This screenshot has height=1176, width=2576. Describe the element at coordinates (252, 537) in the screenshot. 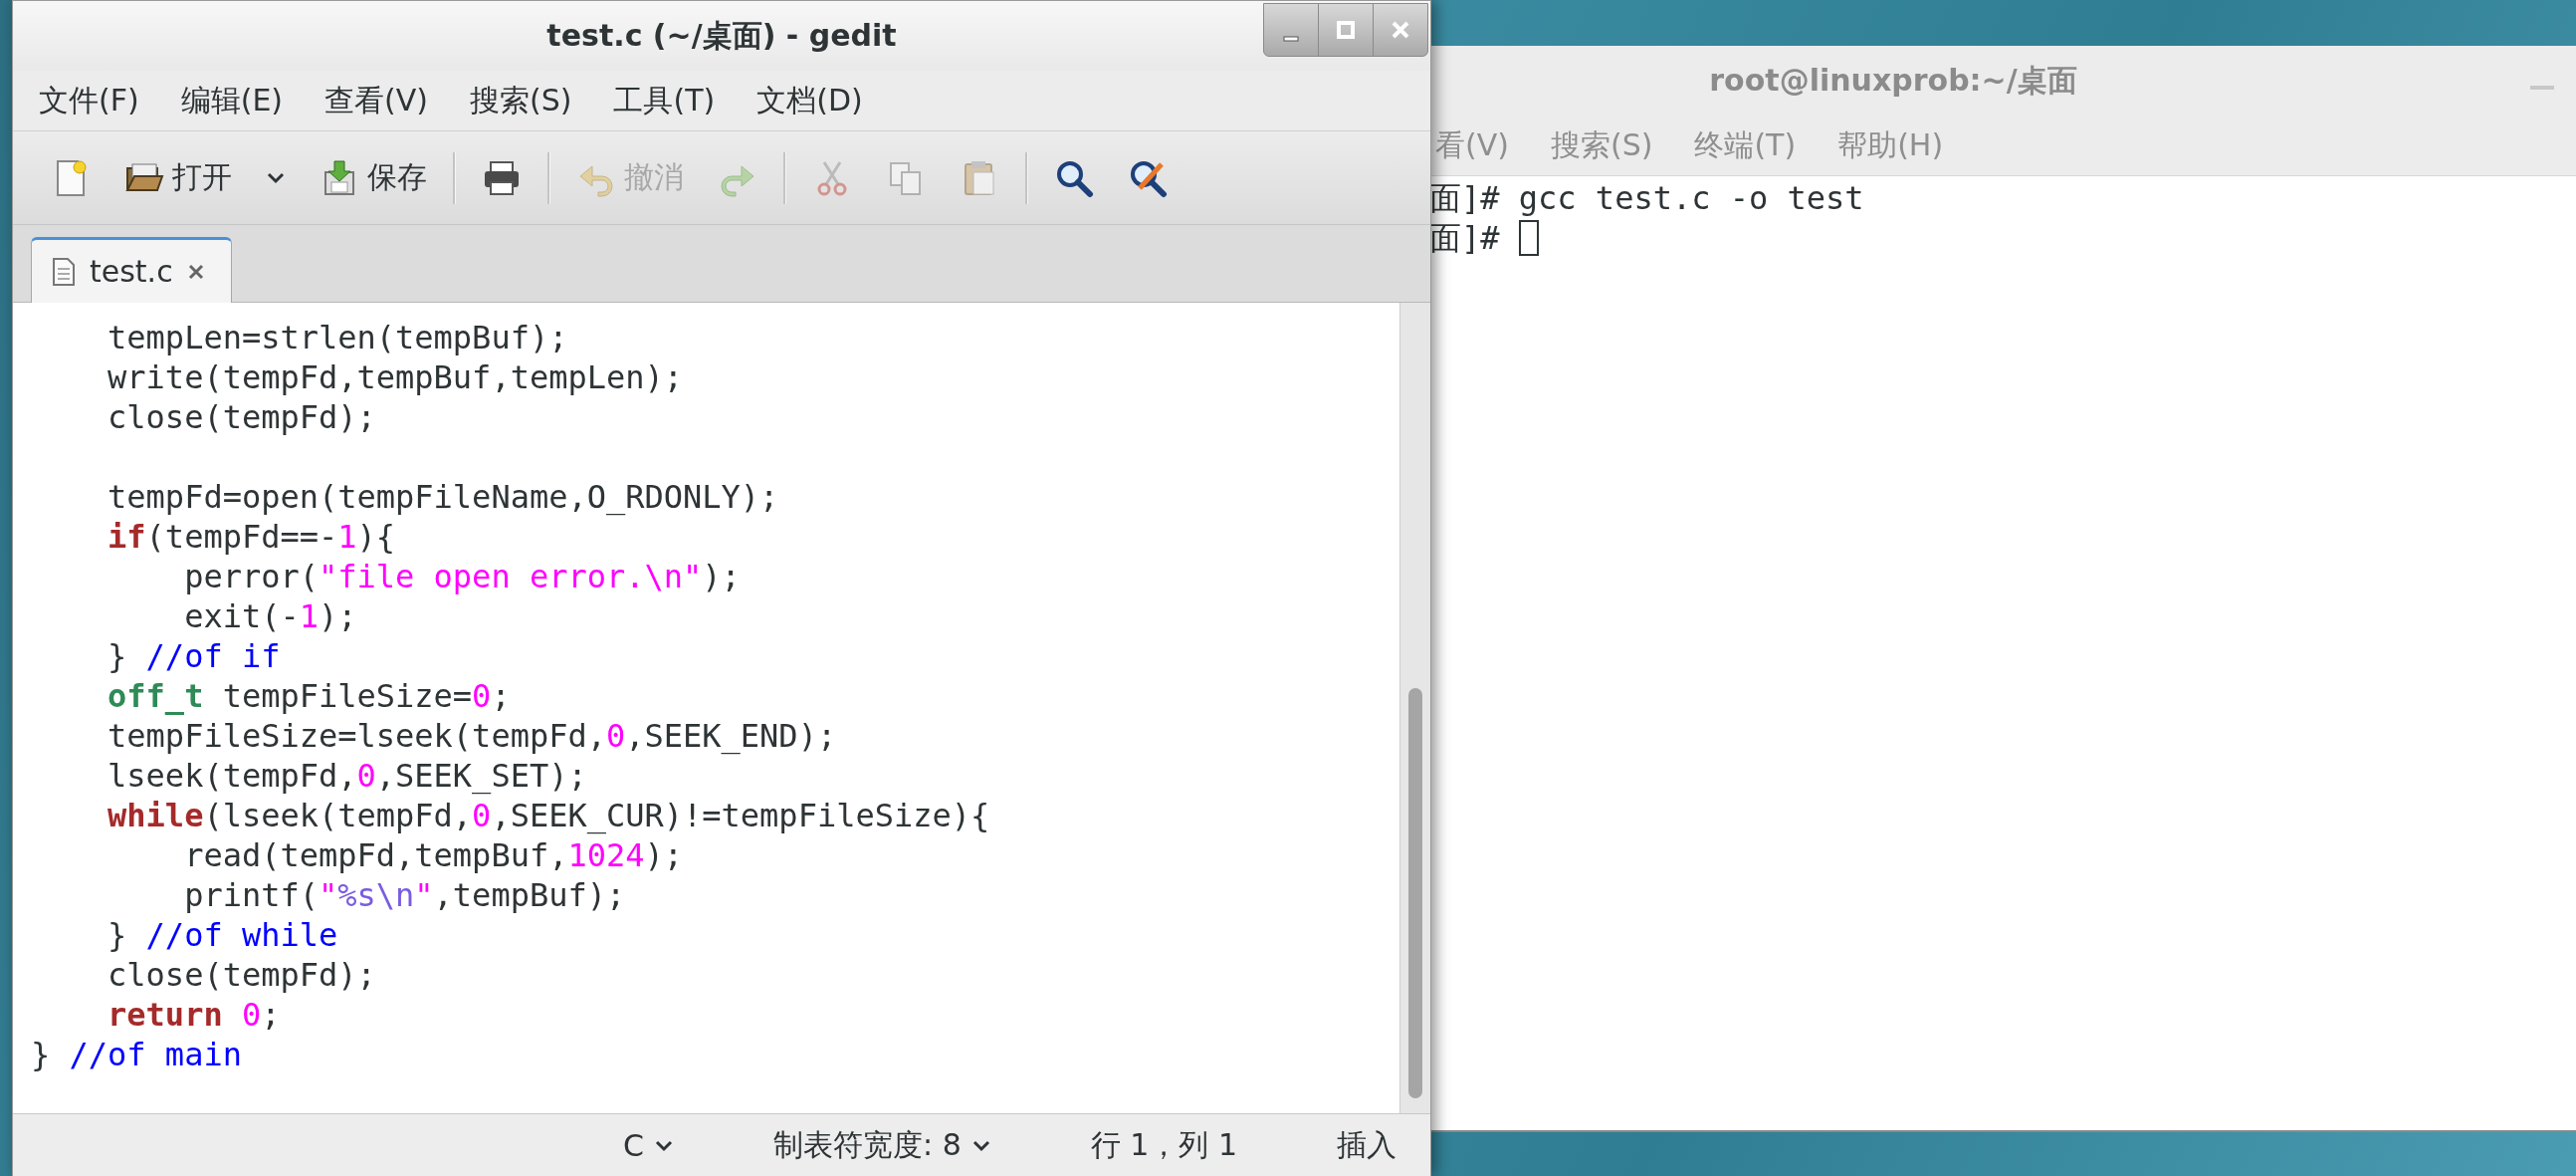

I see `code-line: if(tempFd==-1){` at that location.